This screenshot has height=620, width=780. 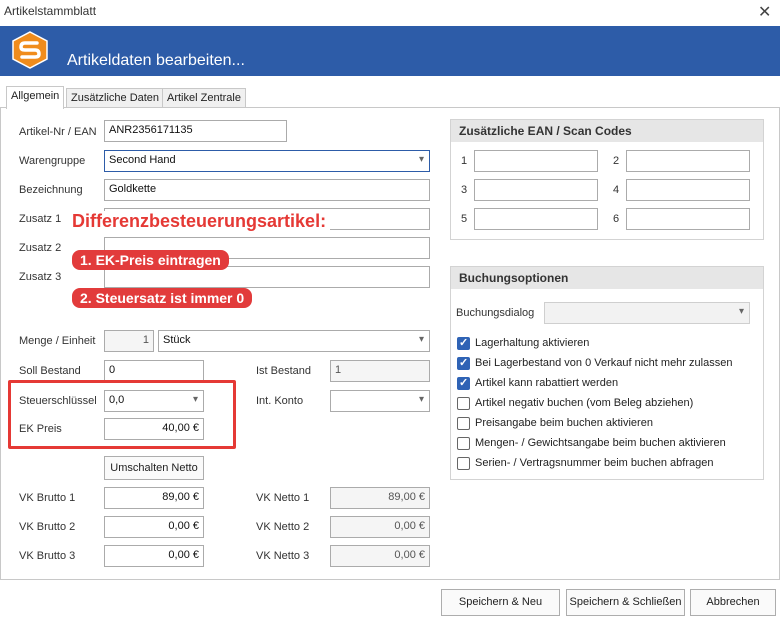 I want to click on vk-brutto-2-field: 0,00 €, so click(x=154, y=527).